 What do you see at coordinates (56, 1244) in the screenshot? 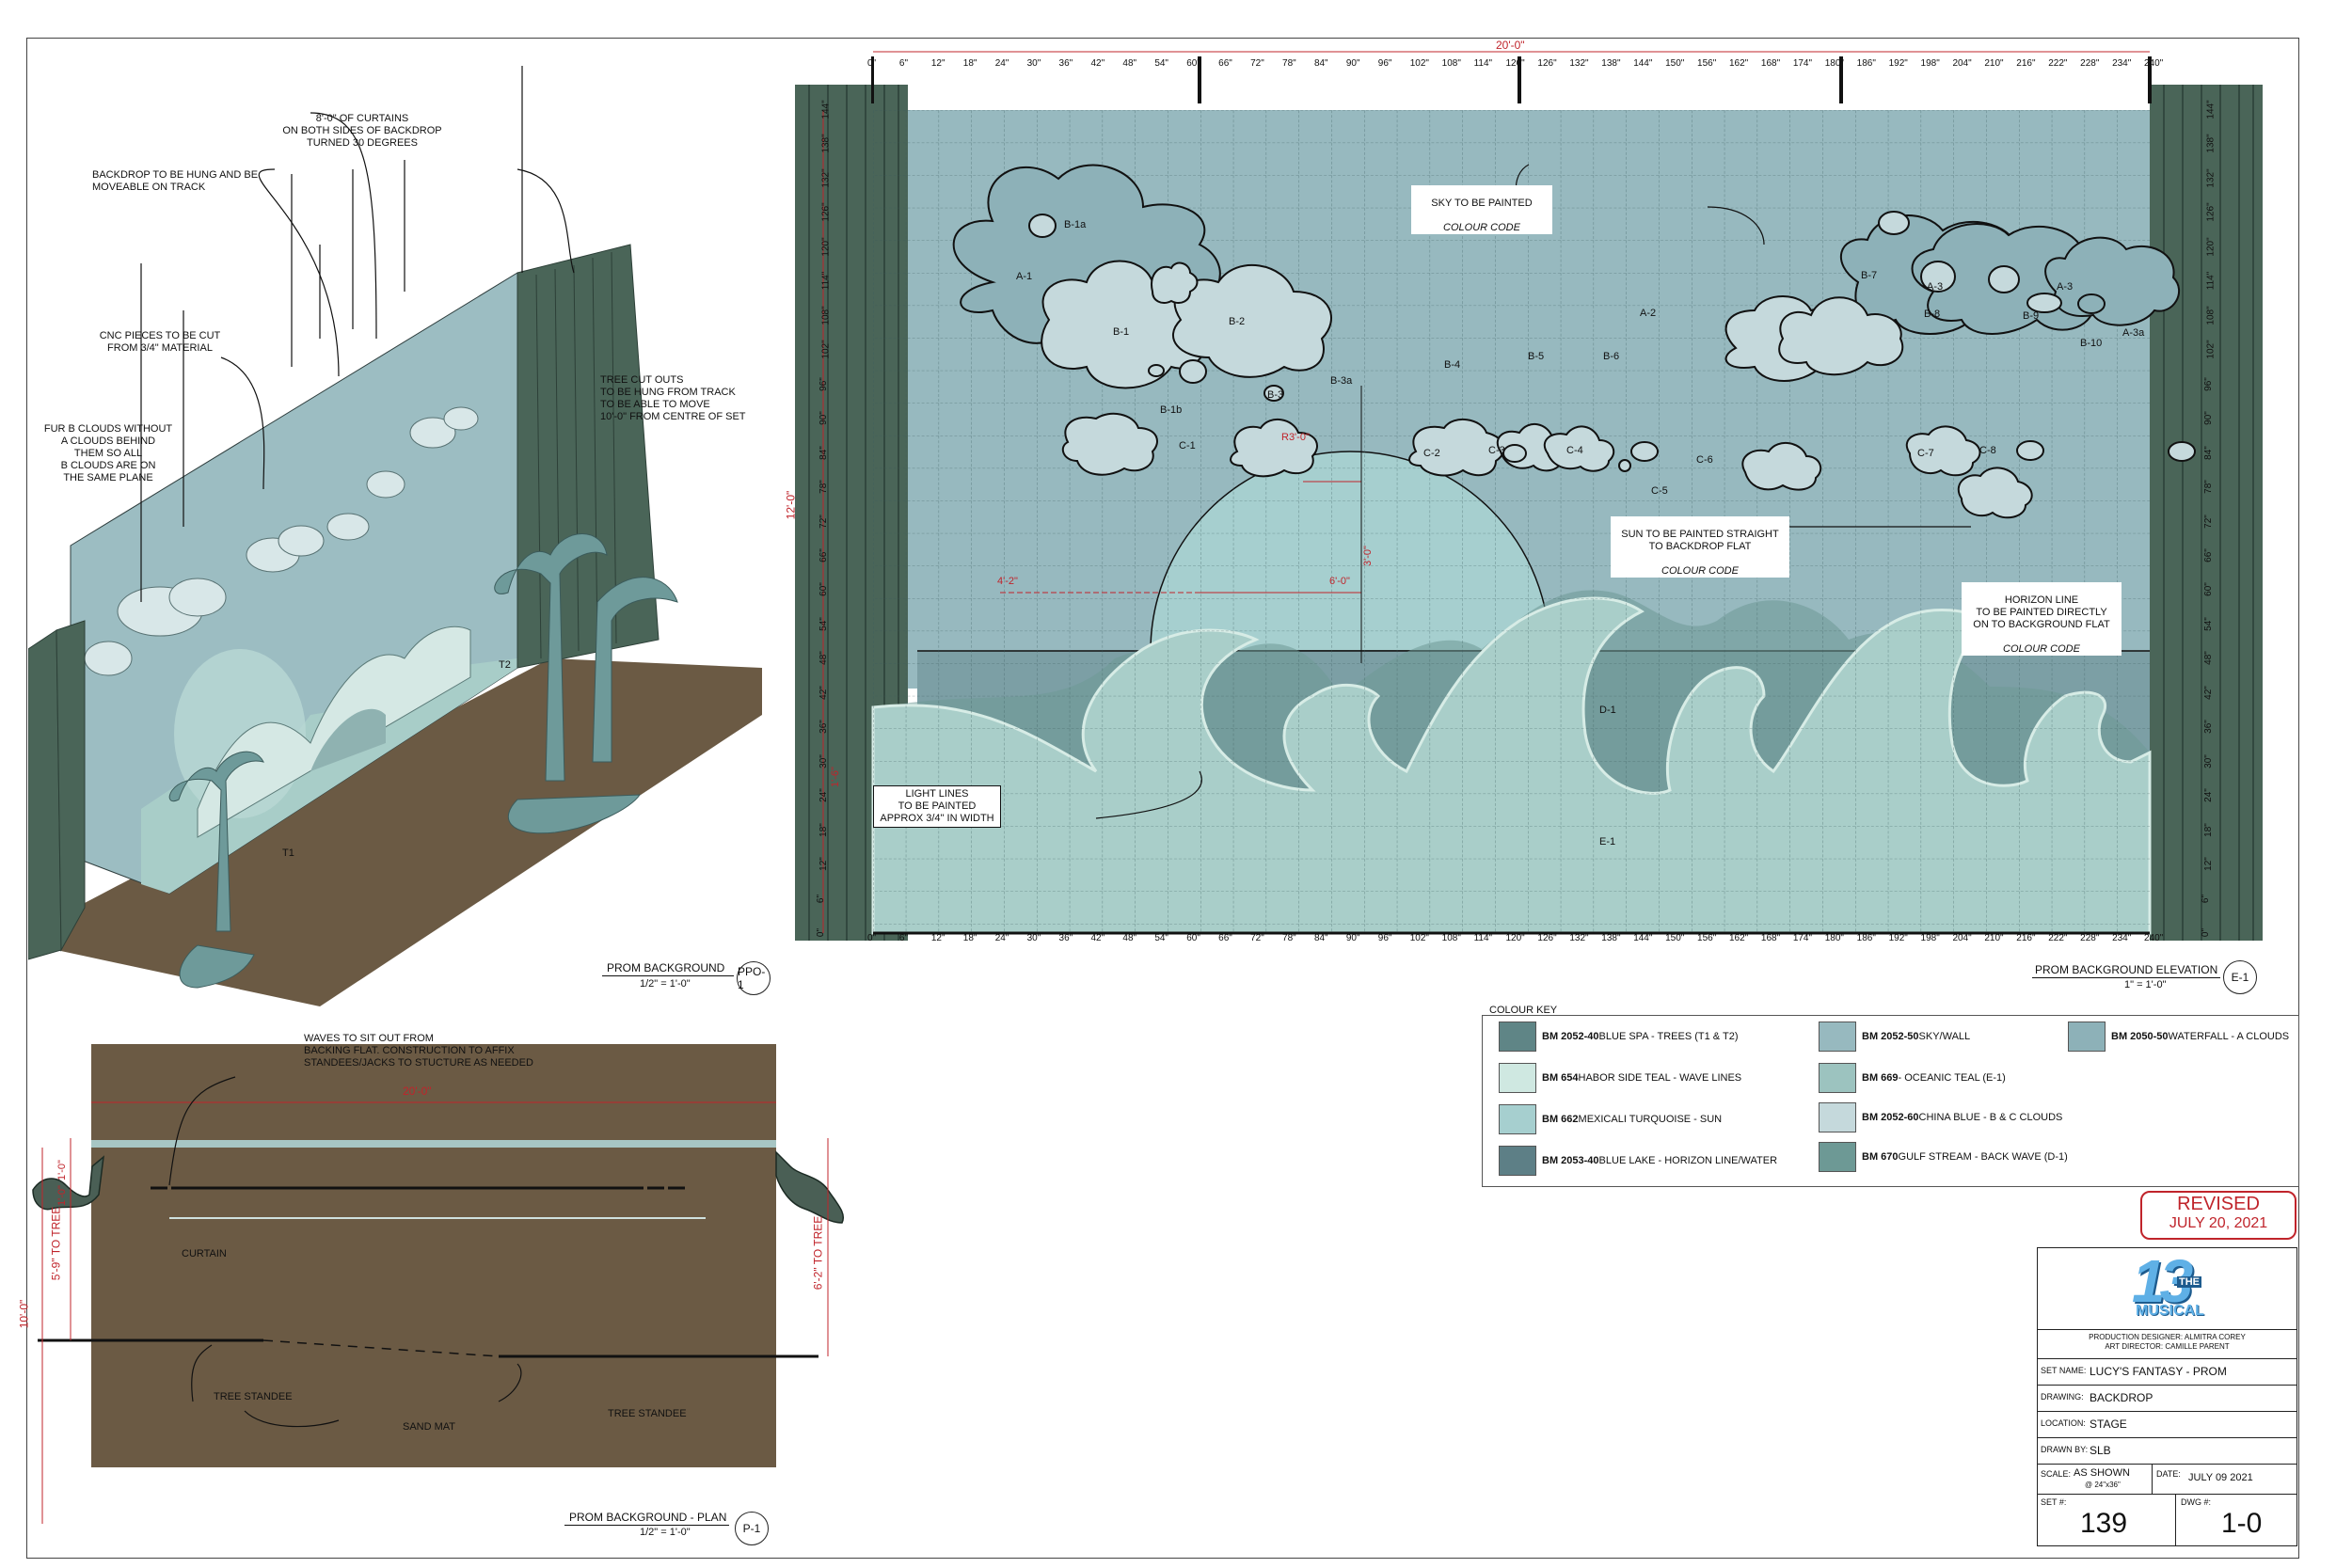
I see `plan-left-tree-dim: 5'-9" TO TREE` at bounding box center [56, 1244].